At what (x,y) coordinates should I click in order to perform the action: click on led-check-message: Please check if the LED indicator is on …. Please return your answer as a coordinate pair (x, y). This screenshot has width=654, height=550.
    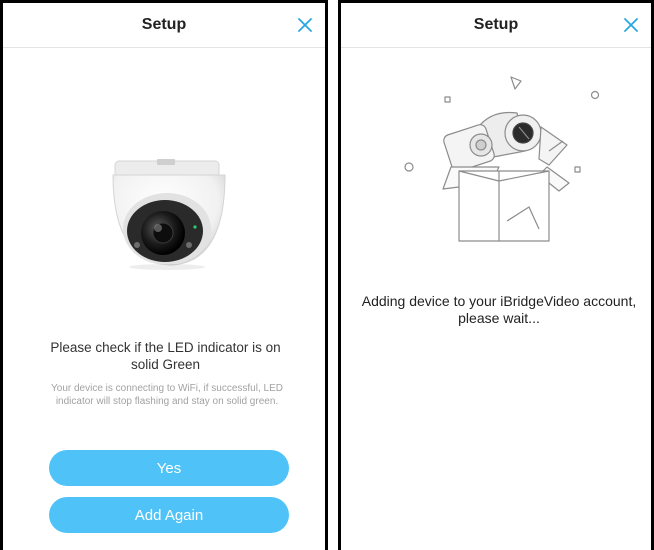
    Looking at the image, I should click on (165, 356).